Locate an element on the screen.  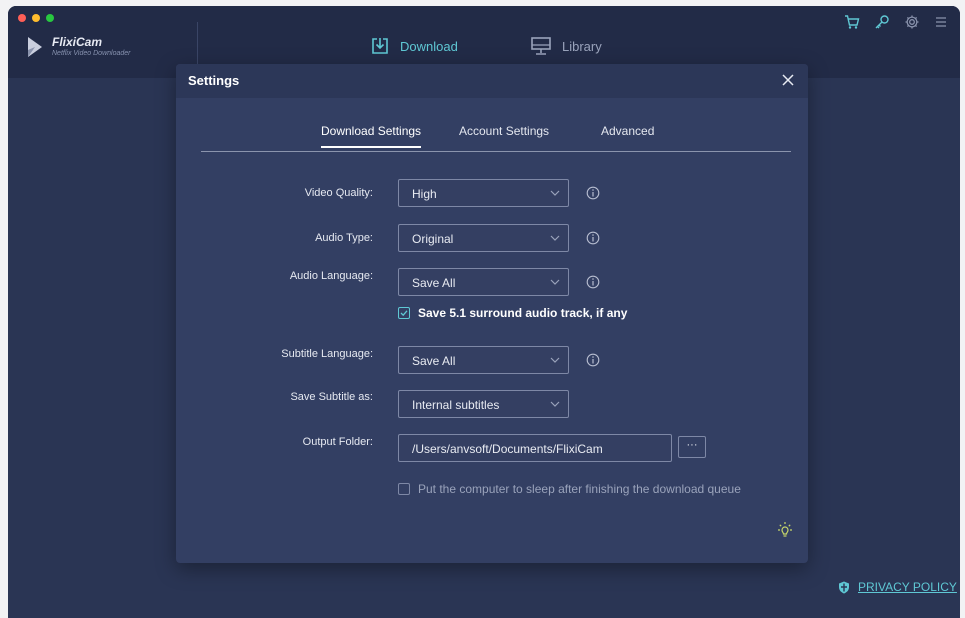
nav-download: Download is located at coordinates (414, 46).